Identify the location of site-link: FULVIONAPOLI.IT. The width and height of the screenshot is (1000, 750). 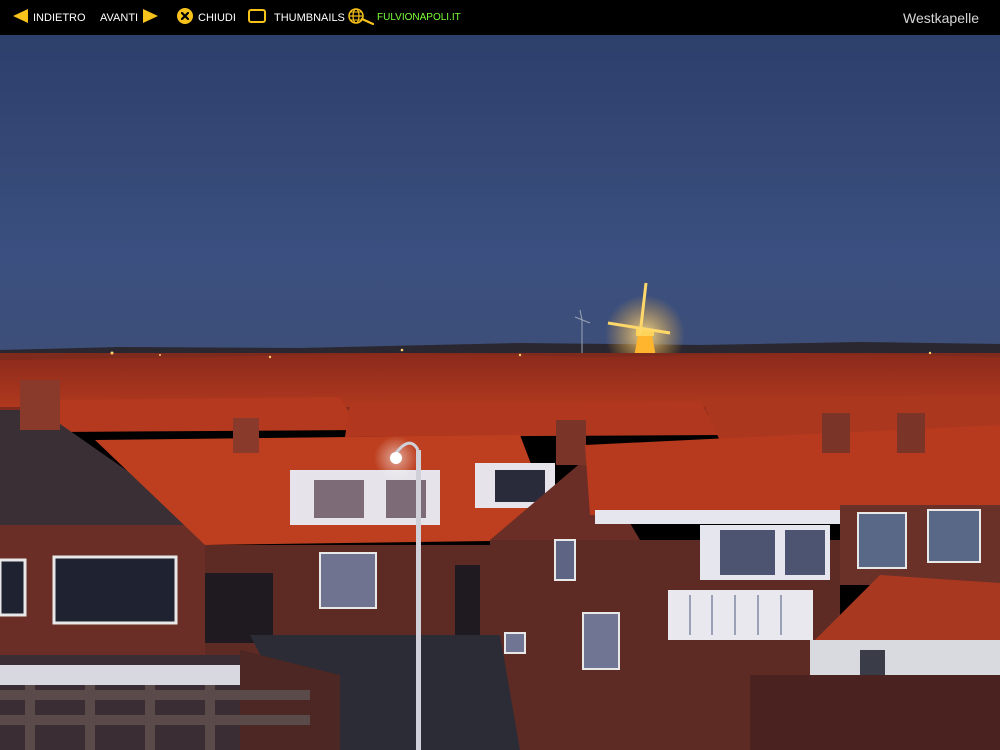
(404, 17).